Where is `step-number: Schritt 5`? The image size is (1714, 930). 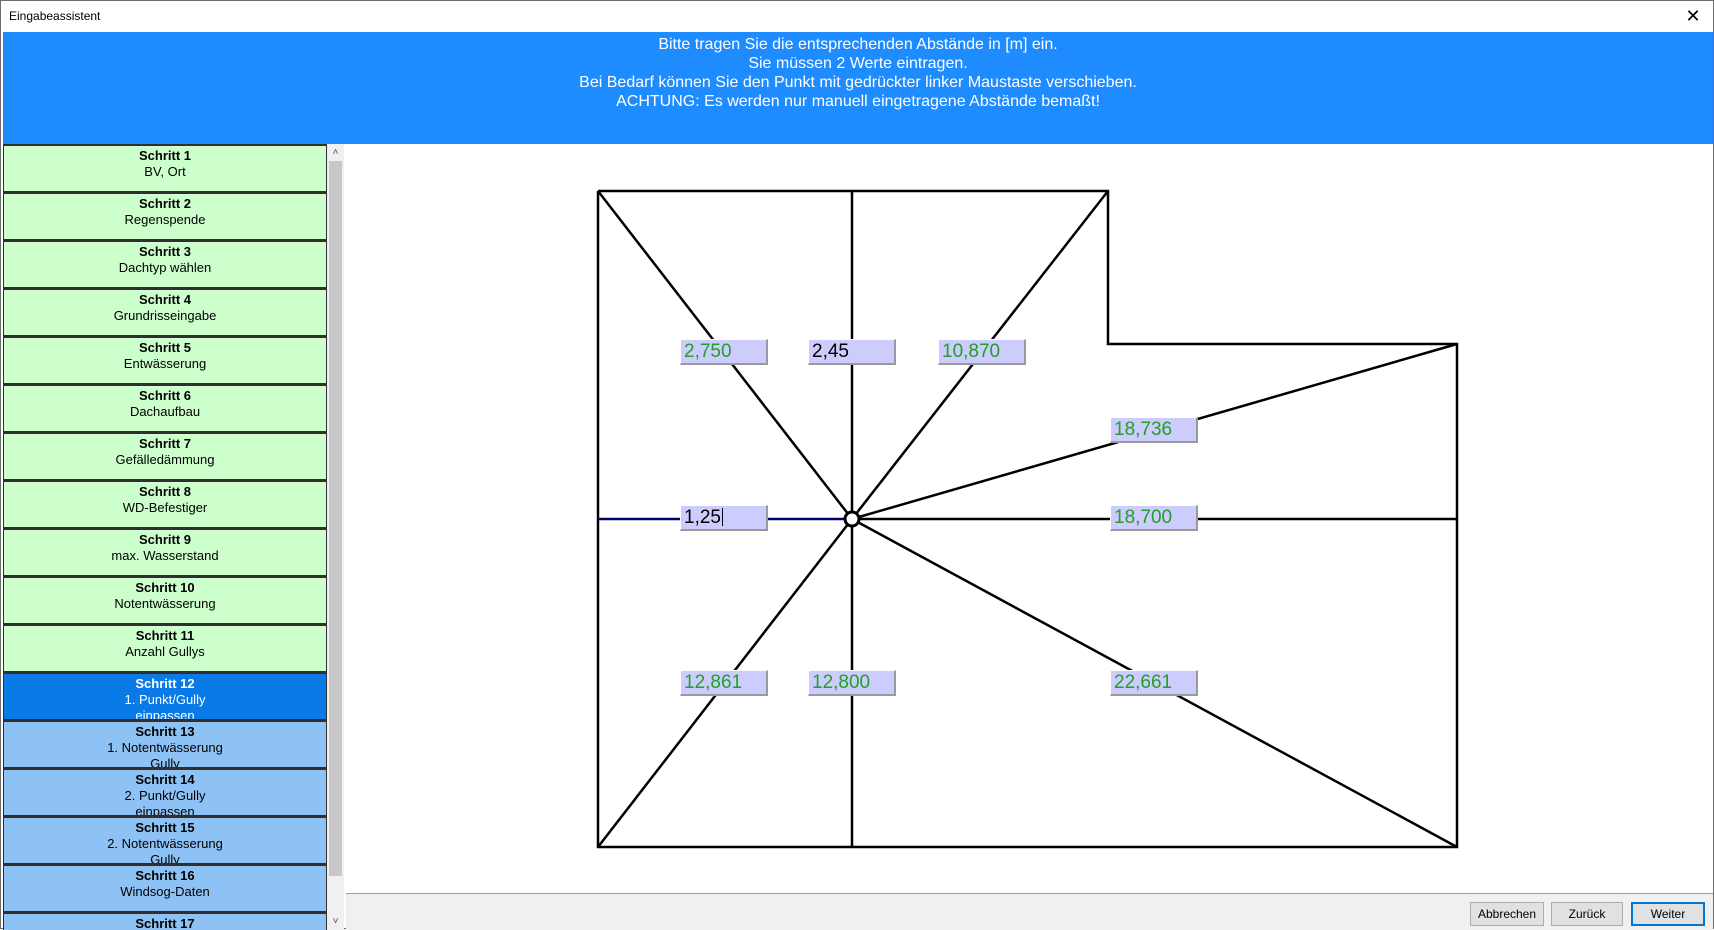 step-number: Schritt 5 is located at coordinates (164, 347).